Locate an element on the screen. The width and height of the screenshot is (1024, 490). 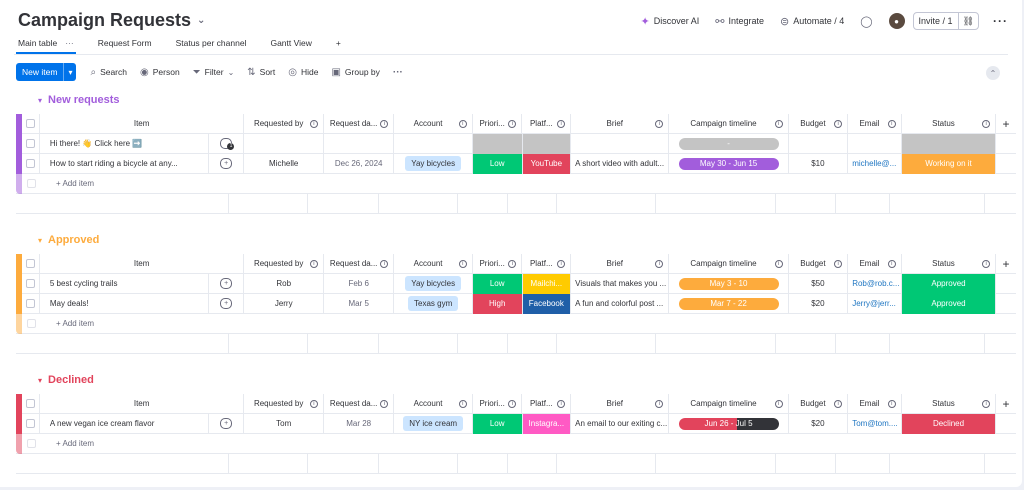
chevron-down-icon: ⌄ is located at coordinates (201, 20).